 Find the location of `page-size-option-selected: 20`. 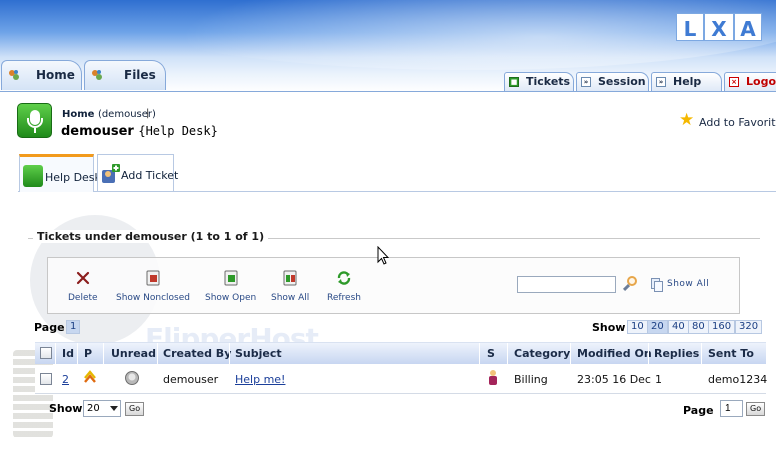

page-size-option-selected: 20 is located at coordinates (657, 327).